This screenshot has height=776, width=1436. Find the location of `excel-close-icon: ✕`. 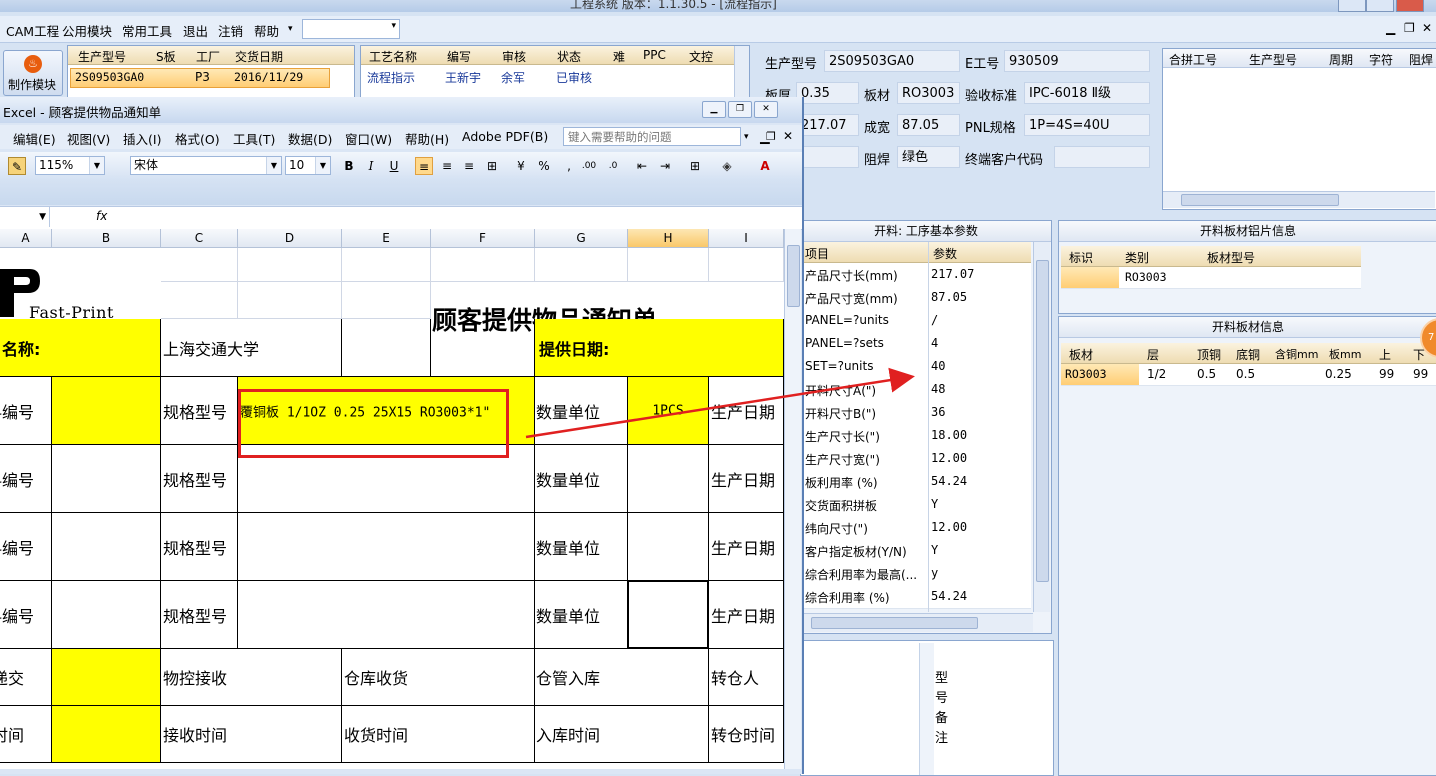

excel-close-icon: ✕ is located at coordinates (766, 109).